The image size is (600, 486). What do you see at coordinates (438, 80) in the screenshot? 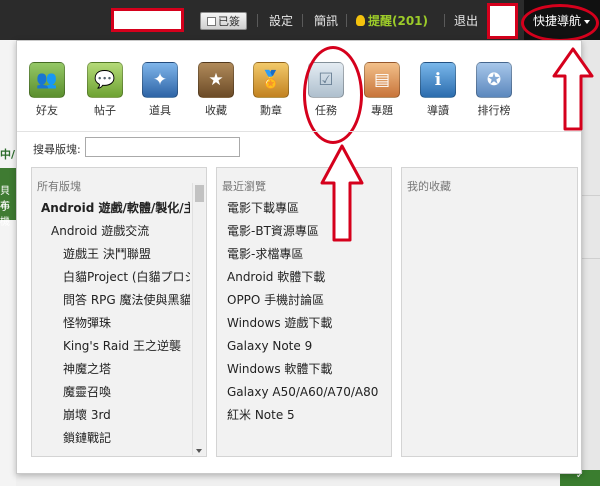
I see `guide-icon: ℹ` at bounding box center [438, 80].